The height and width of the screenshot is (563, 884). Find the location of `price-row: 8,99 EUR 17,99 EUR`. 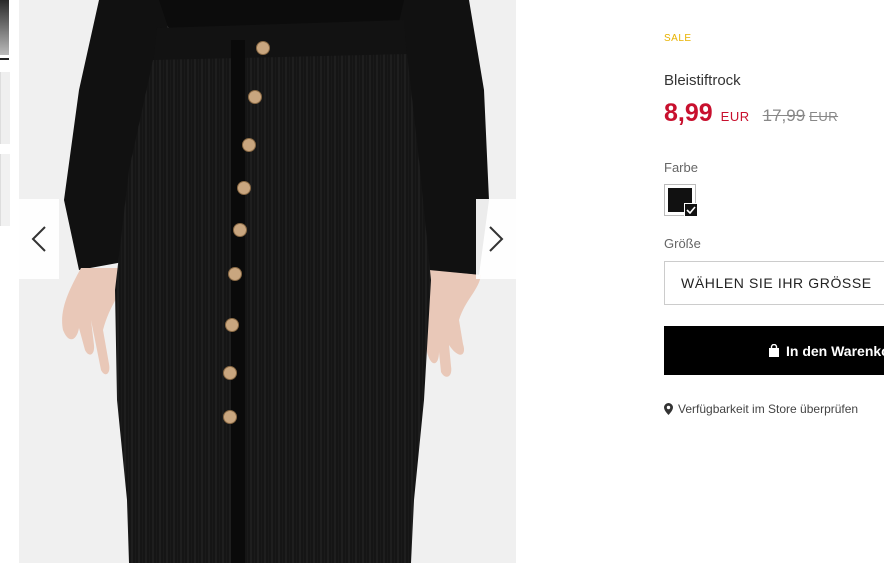

price-row: 8,99 EUR 17,99 EUR is located at coordinates (751, 113).